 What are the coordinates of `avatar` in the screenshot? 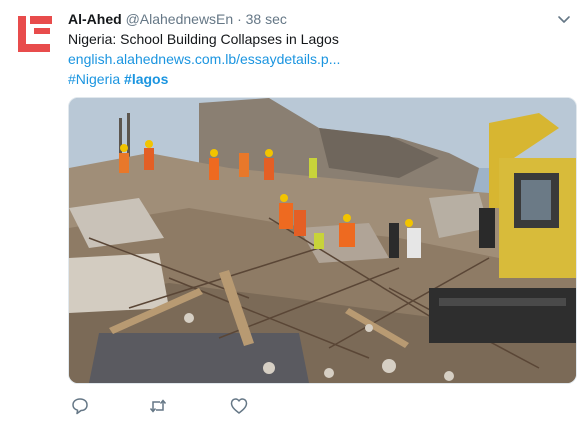 It's located at (35, 31).